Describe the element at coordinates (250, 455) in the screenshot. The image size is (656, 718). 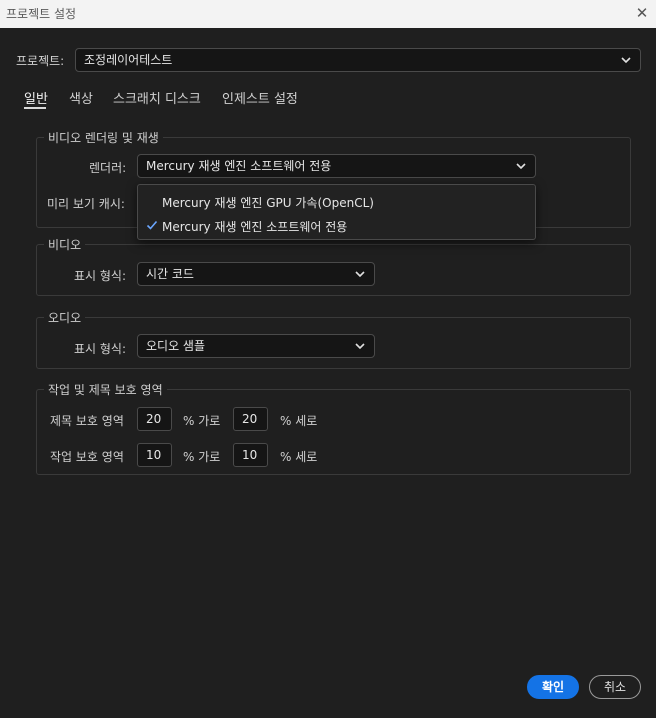
I see `action-safe-vertical-input: 10` at that location.